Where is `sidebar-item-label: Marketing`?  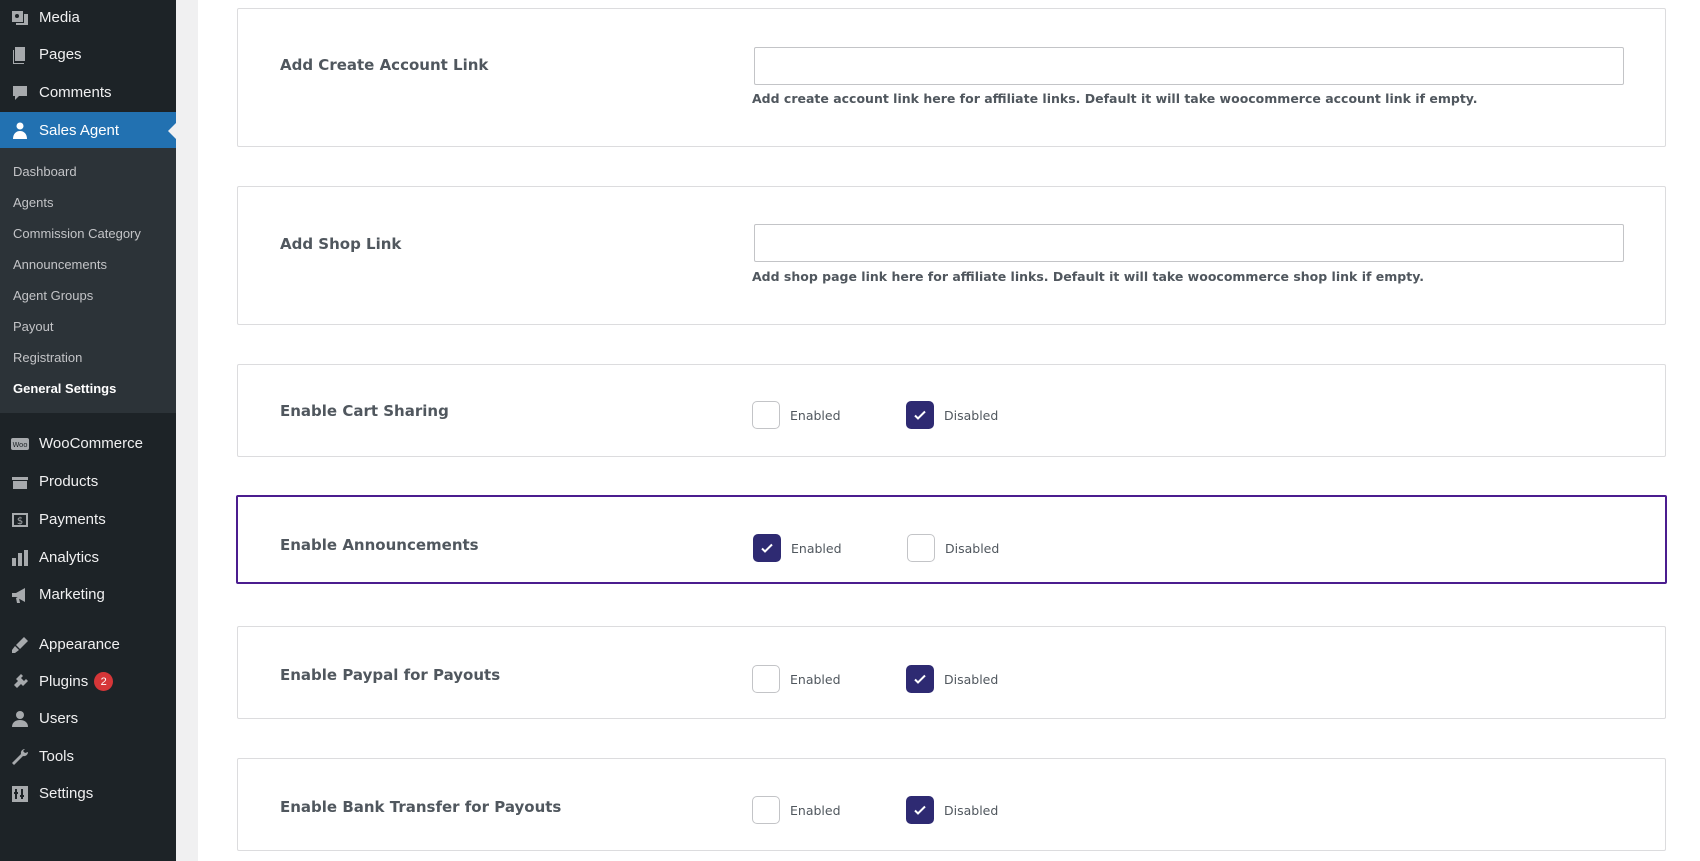 sidebar-item-label: Marketing is located at coordinates (72, 594).